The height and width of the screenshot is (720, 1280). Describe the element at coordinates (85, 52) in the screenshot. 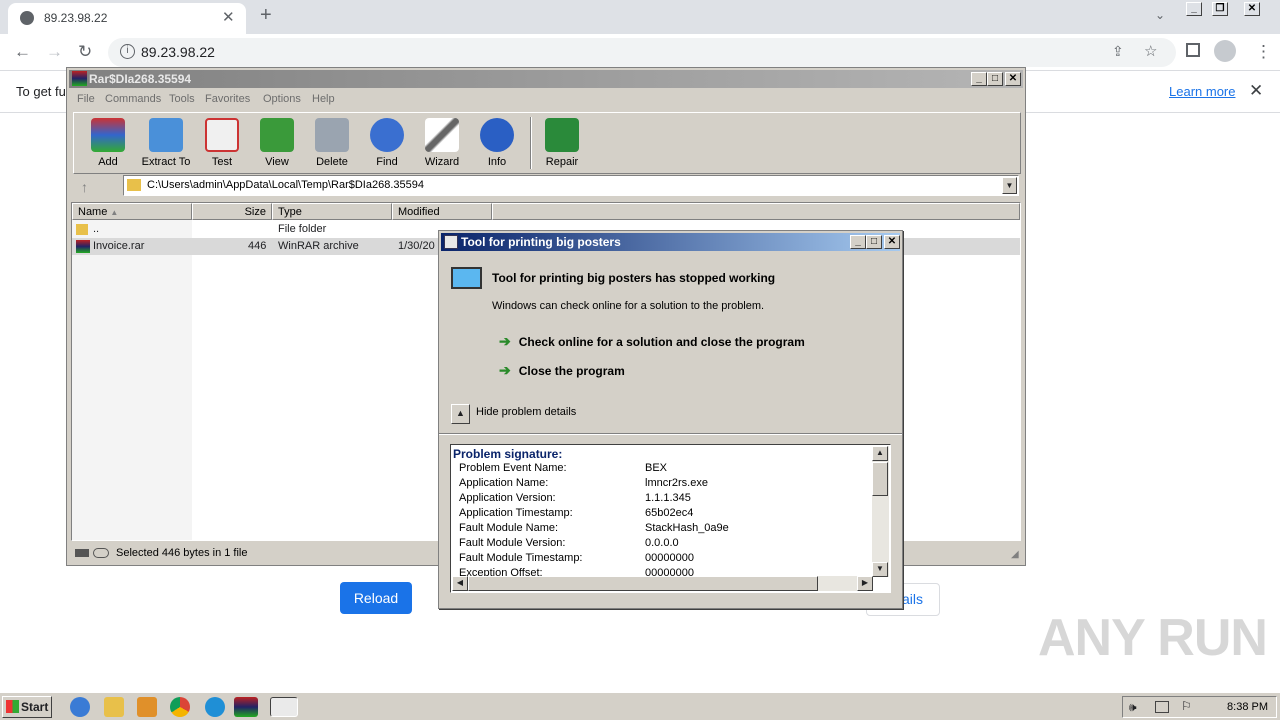

I see `reload-icon: ↻` at that location.